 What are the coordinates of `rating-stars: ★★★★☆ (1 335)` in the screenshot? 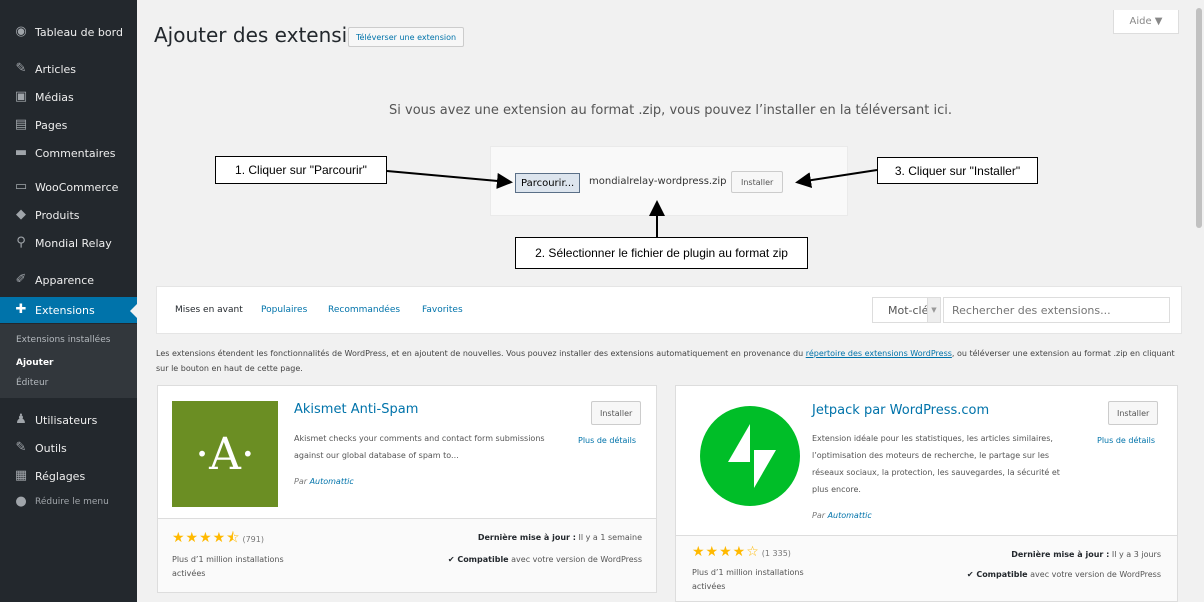 It's located at (741, 552).